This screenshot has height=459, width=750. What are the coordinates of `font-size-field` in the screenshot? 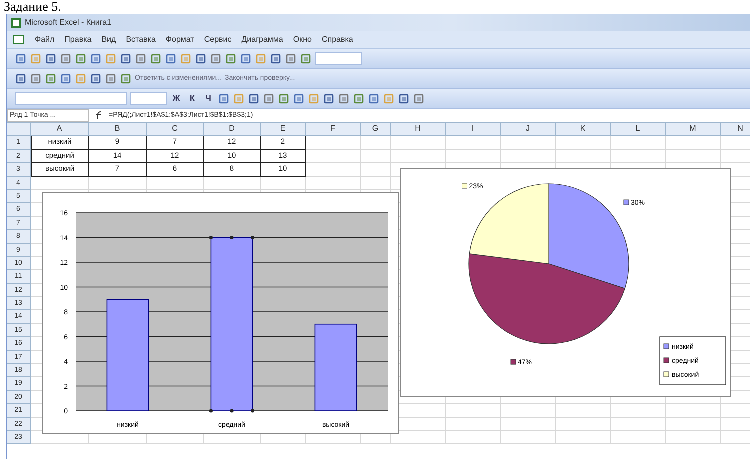 It's located at (148, 98).